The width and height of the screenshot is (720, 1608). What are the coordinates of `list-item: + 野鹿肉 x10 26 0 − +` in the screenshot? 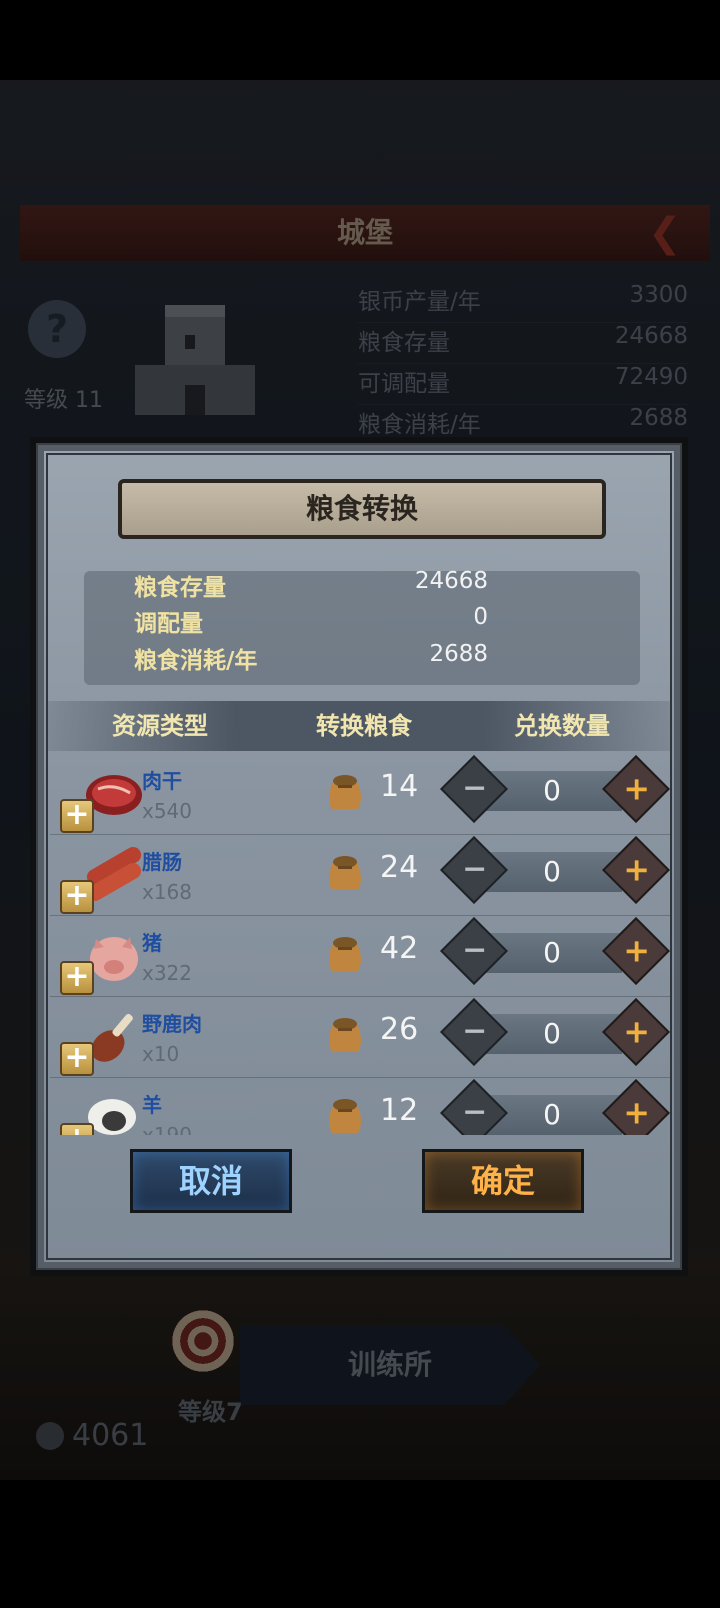 It's located at (361, 1037).